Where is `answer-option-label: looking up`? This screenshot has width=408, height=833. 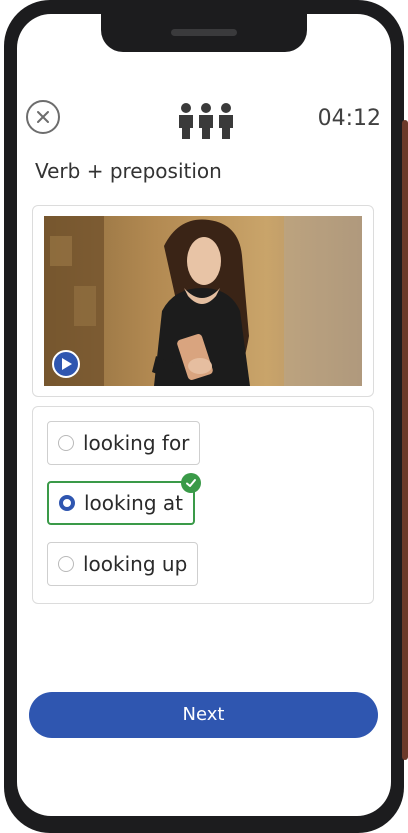
answer-option-label: looking up is located at coordinates (135, 564).